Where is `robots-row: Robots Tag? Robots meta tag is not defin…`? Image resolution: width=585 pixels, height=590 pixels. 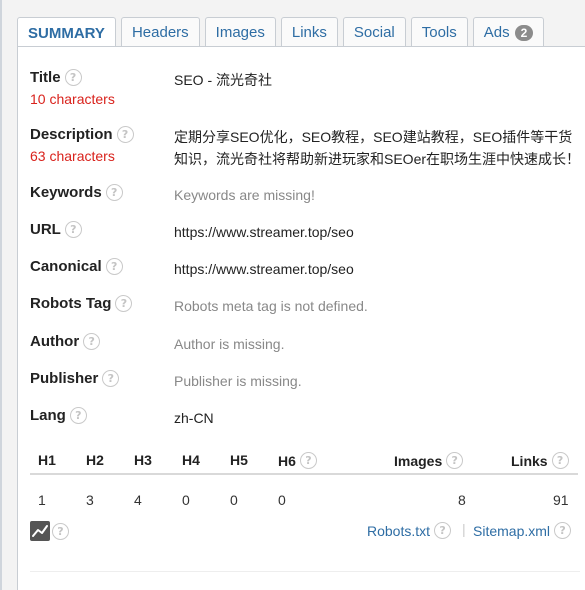 robots-row: Robots Tag? Robots meta tag is not defin… is located at coordinates (305, 307).